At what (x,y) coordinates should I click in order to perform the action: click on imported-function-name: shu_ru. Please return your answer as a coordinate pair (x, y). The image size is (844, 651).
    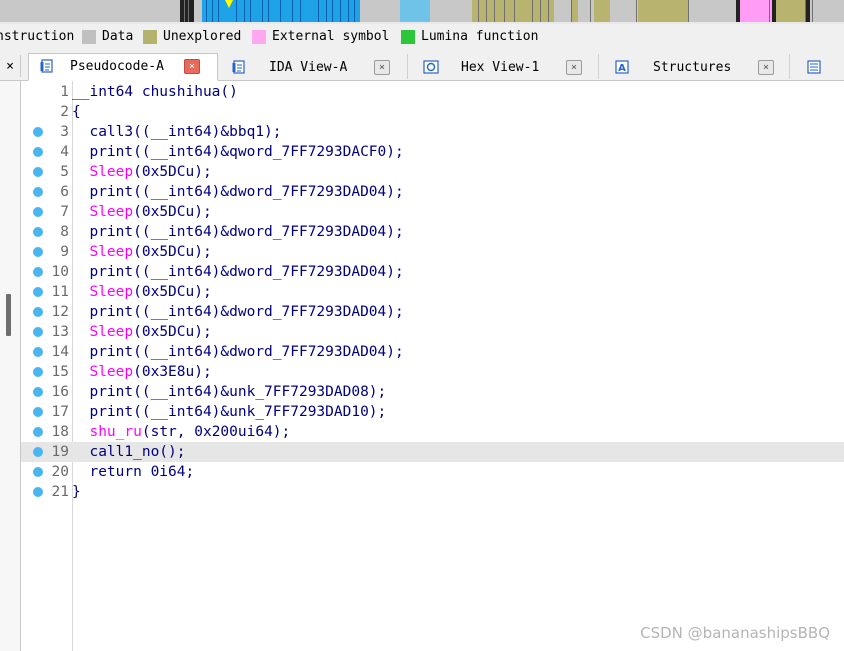
    Looking at the image, I should click on (115, 432).